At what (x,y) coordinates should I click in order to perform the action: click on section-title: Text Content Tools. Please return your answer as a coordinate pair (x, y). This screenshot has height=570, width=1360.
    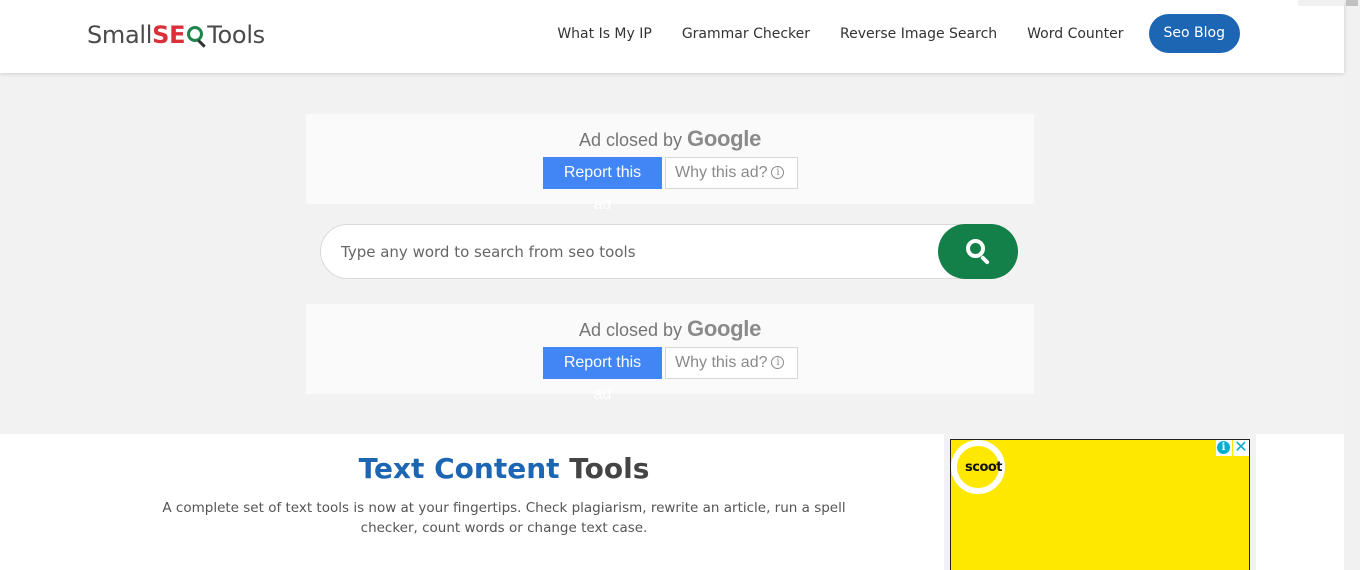
    Looking at the image, I should click on (504, 468).